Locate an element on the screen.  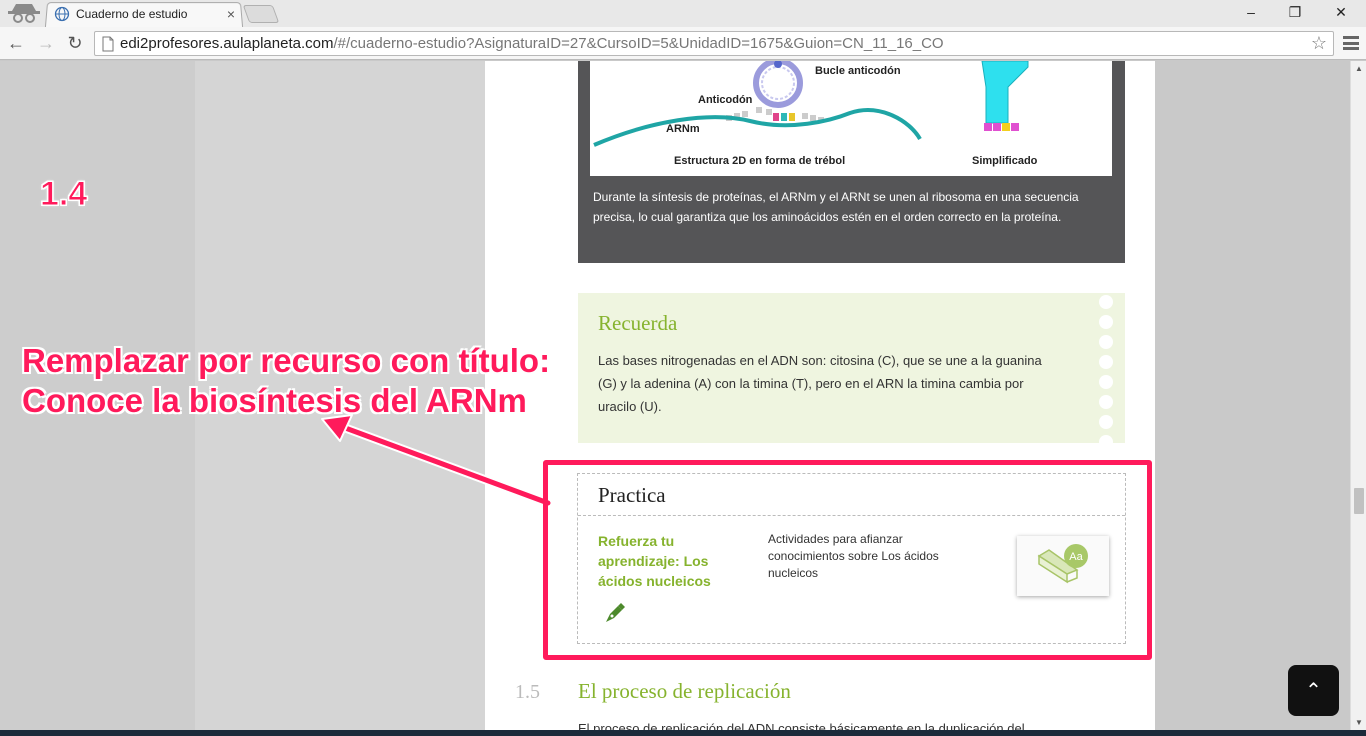
tab-title: Cuaderno de estudio is located at coordinates (132, 14).